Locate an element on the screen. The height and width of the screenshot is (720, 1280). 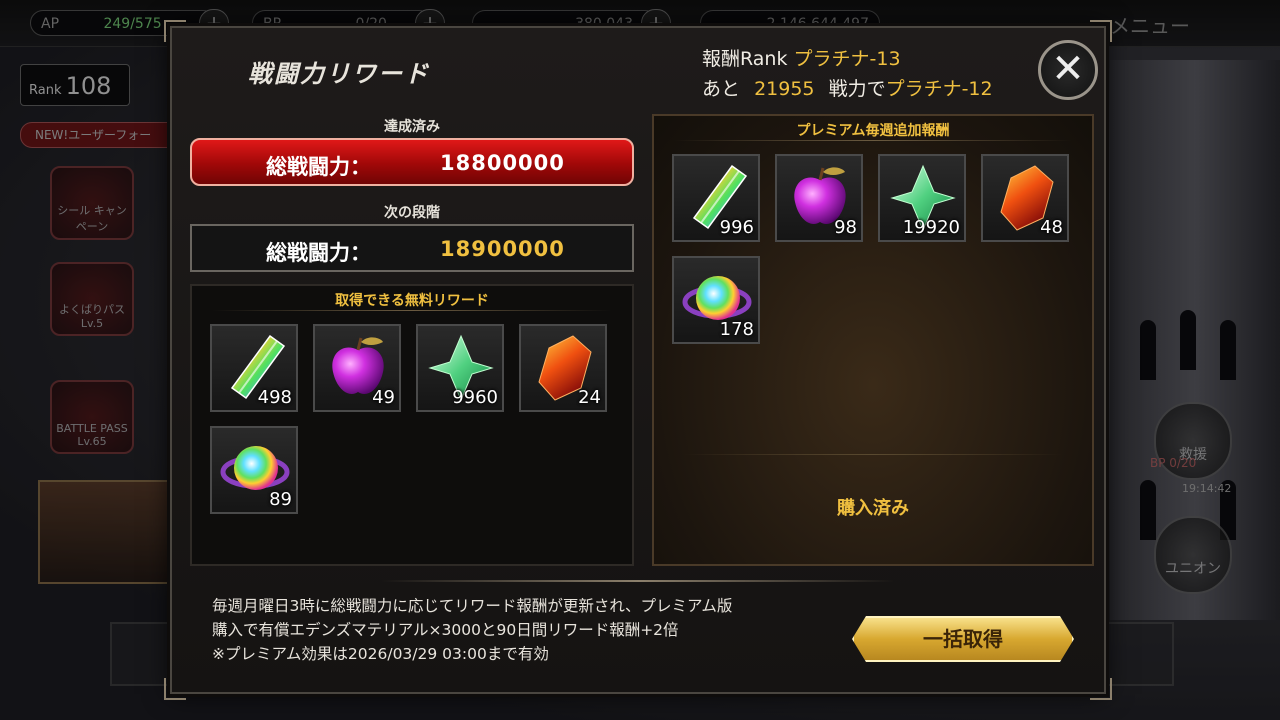
item-count: 19920 is located at coordinates (931, 227).